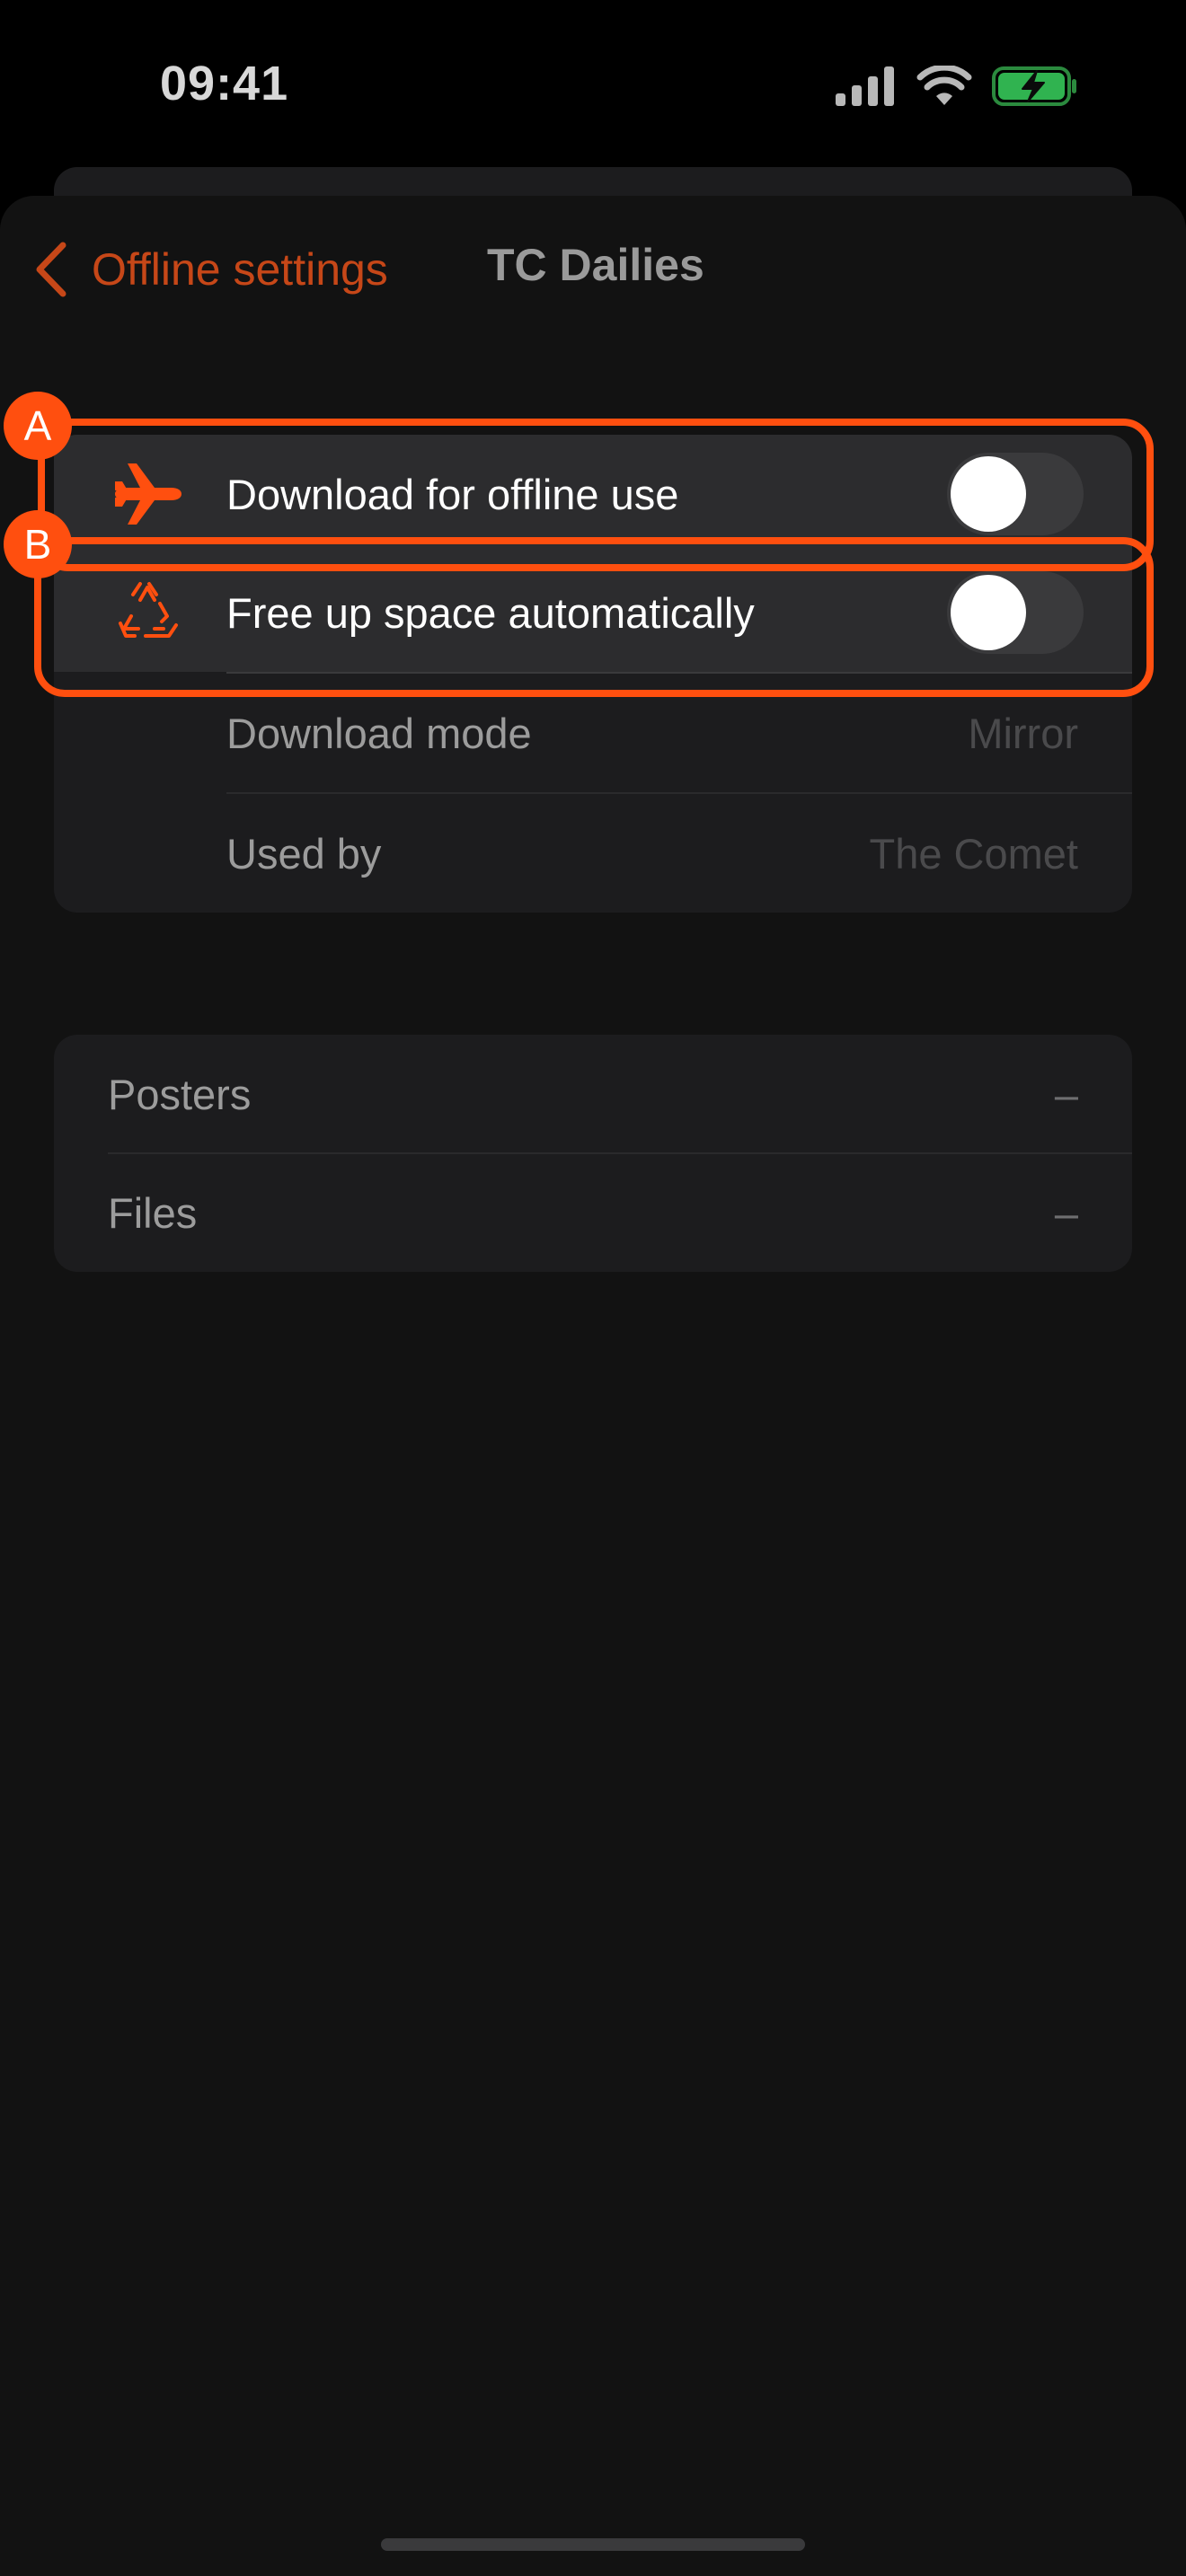 This screenshot has height=2576, width=1186. What do you see at coordinates (1034, 86) in the screenshot?
I see `battery-charging-icon` at bounding box center [1034, 86].